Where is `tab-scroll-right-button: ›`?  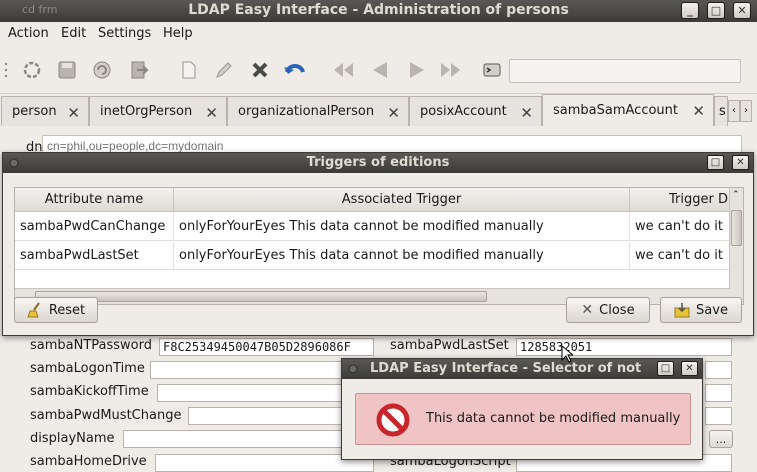
tab-scroll-right-button: › is located at coordinates (746, 111).